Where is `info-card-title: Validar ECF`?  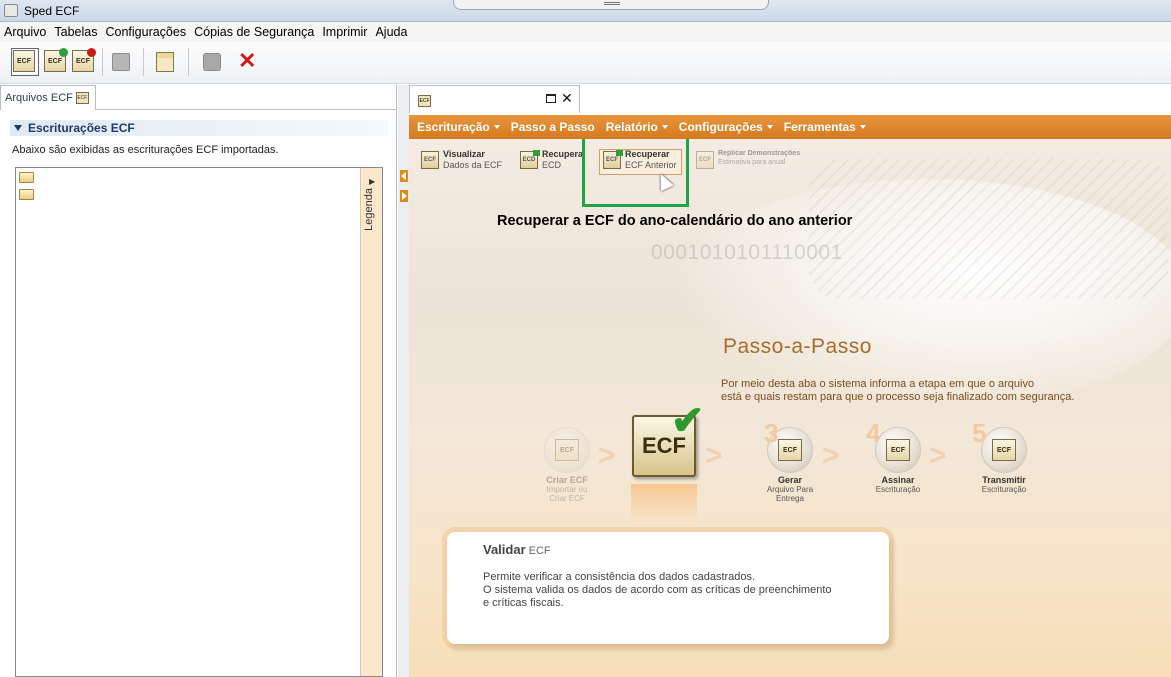
info-card-title: Validar ECF is located at coordinates (517, 549).